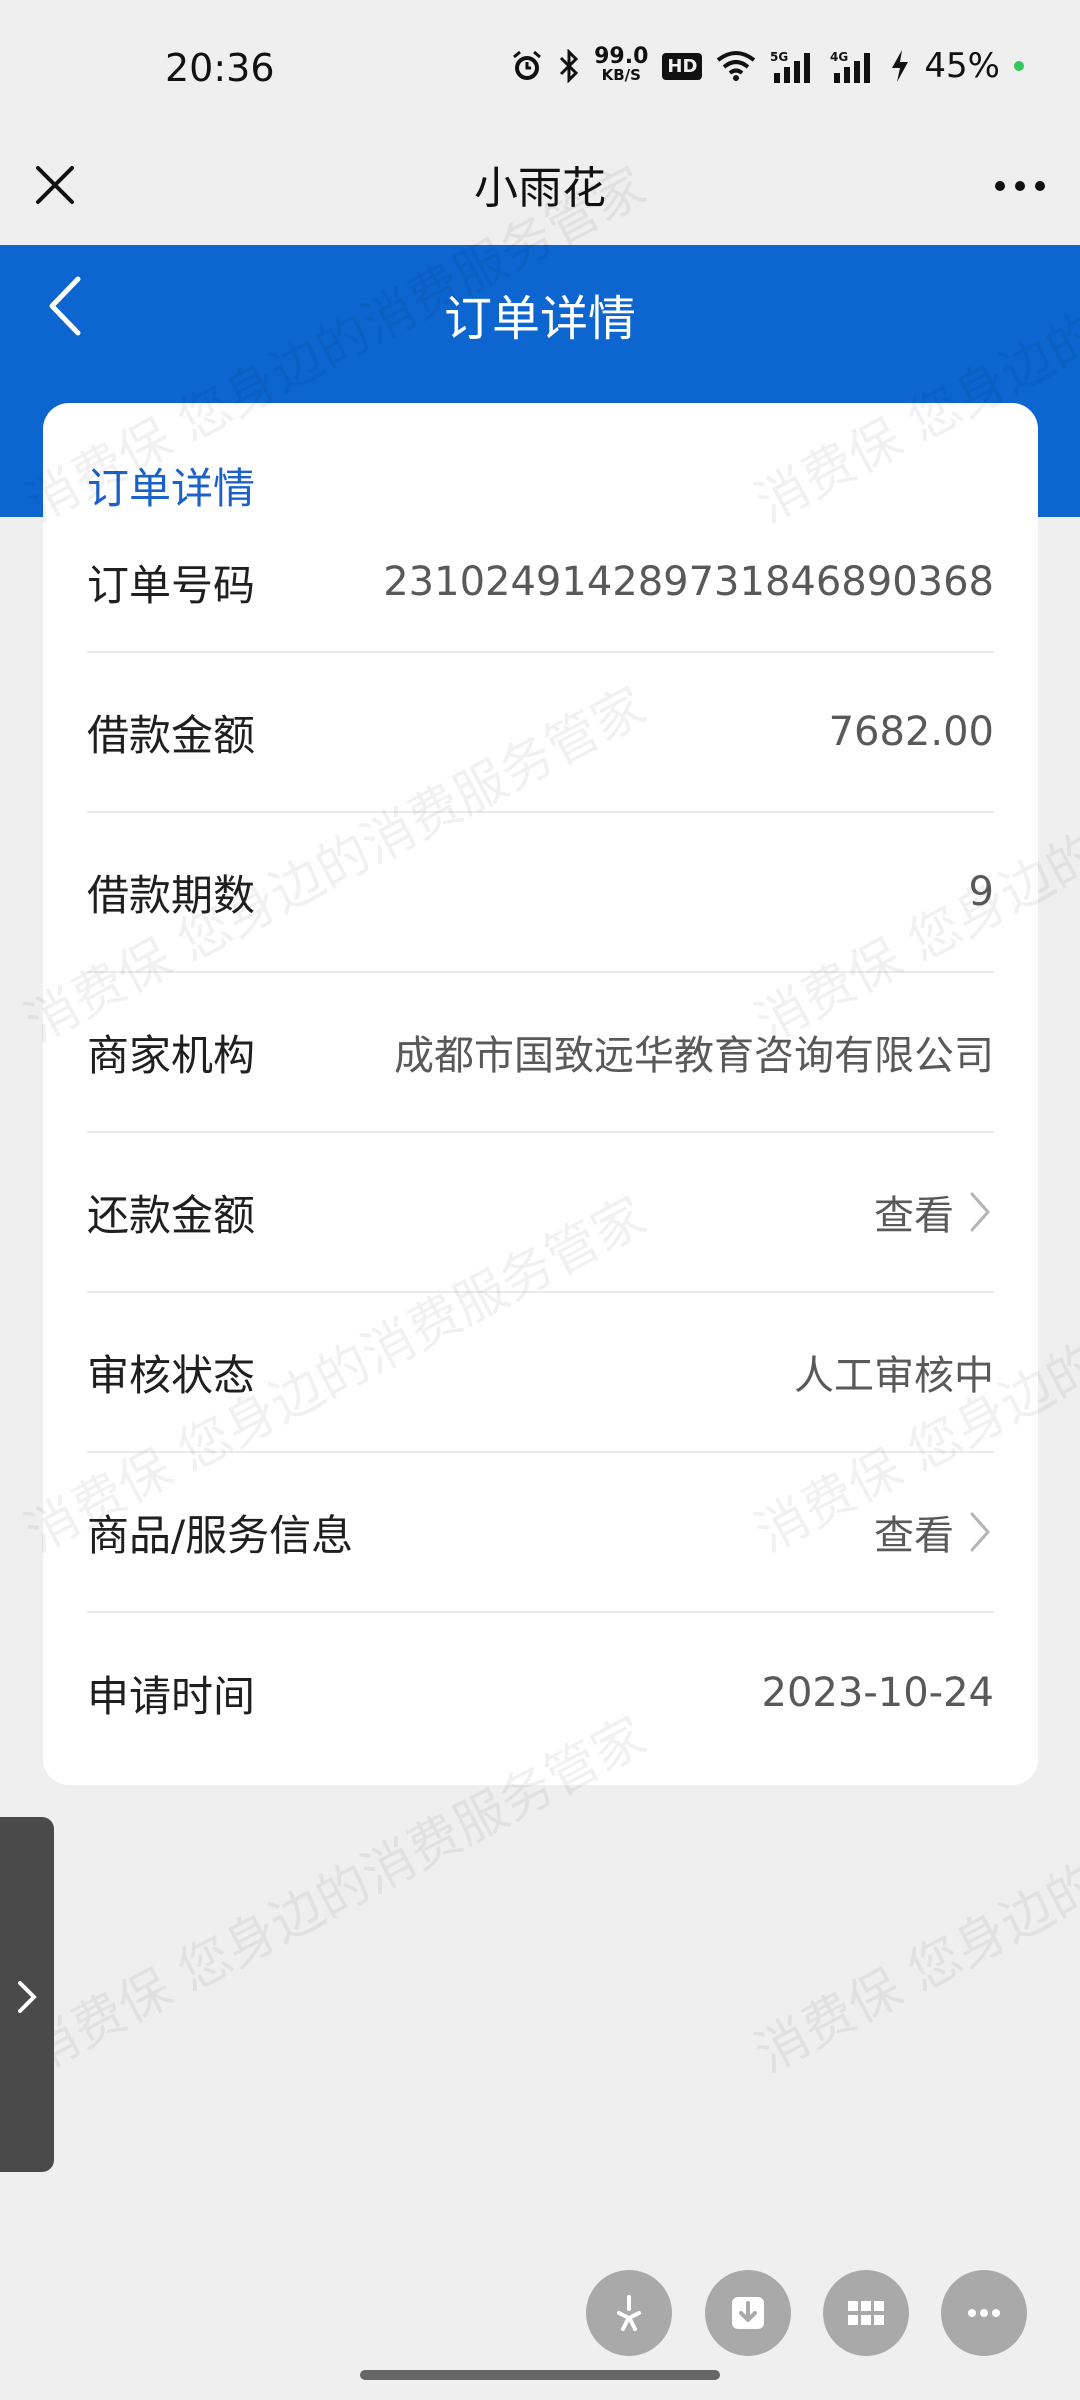 The image size is (1080, 2400). I want to click on row-label: 审核状态, so click(171, 1375).